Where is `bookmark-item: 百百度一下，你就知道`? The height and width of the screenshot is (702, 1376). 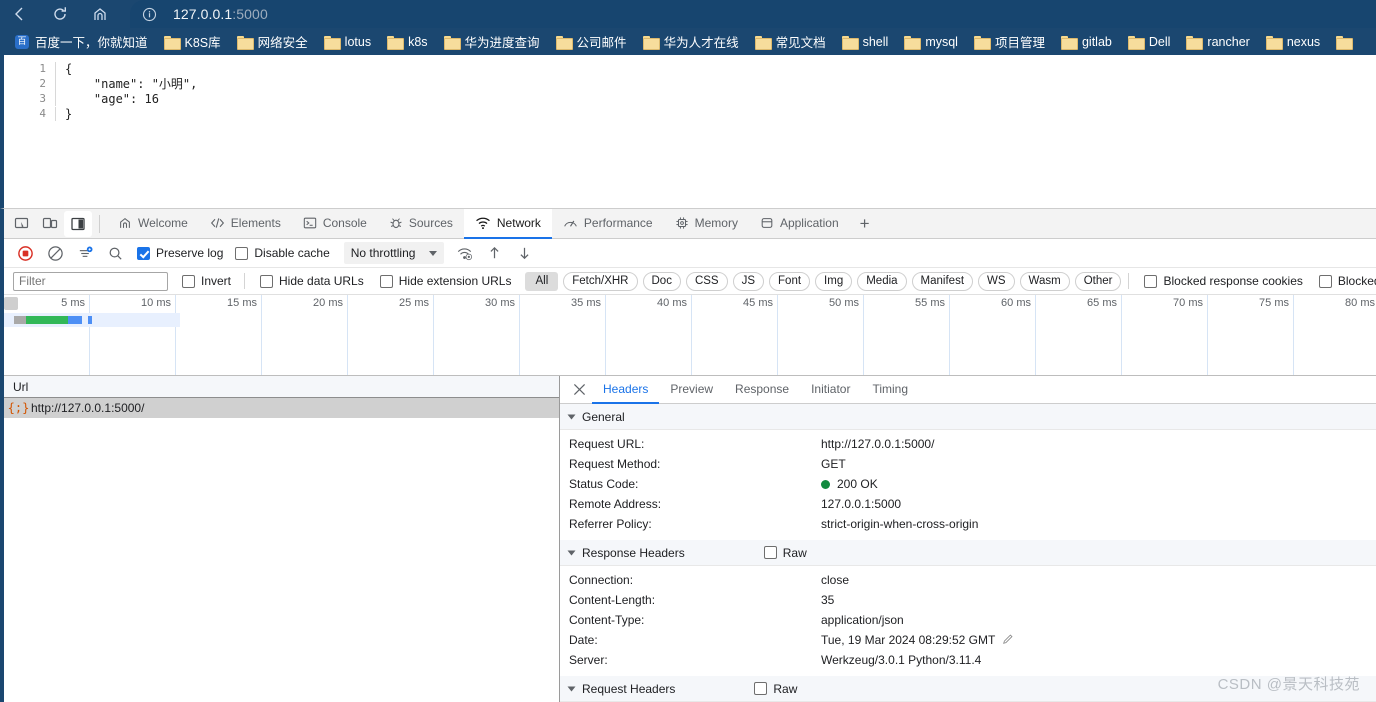 bookmark-item: 百百度一下，你就知道 is located at coordinates (81, 42).